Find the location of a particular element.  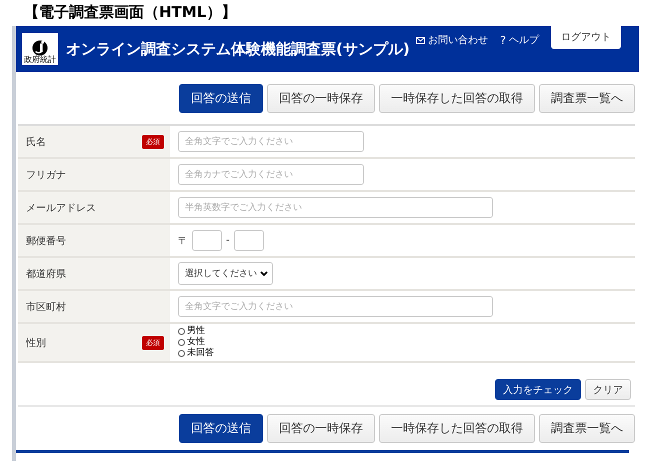

field-label: 郵便番号 is located at coordinates (46, 241).